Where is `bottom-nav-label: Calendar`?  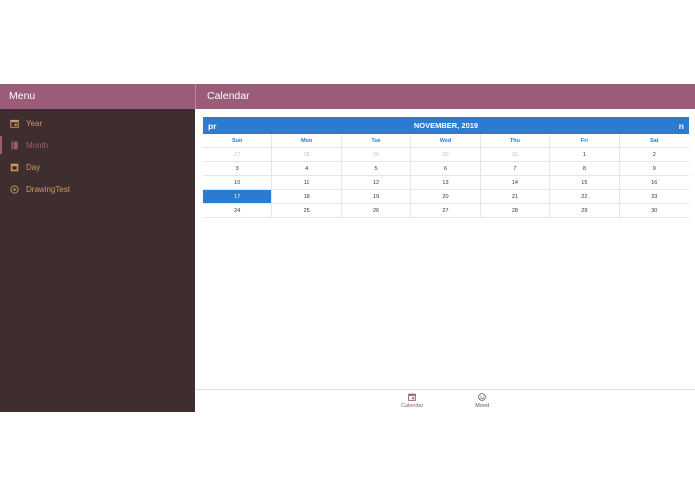 bottom-nav-label: Calendar is located at coordinates (412, 406).